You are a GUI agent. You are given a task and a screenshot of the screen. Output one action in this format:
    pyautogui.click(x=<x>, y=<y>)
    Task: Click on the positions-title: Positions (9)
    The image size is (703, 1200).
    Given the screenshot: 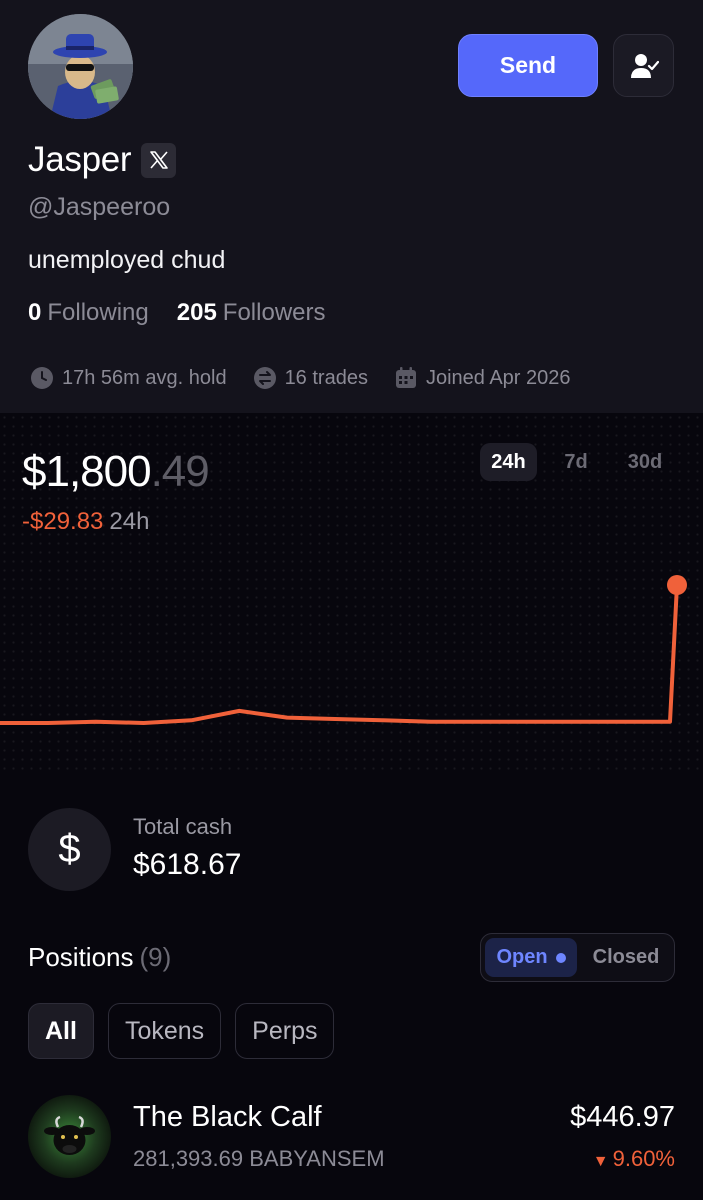 What is the action you would take?
    pyautogui.click(x=99, y=957)
    